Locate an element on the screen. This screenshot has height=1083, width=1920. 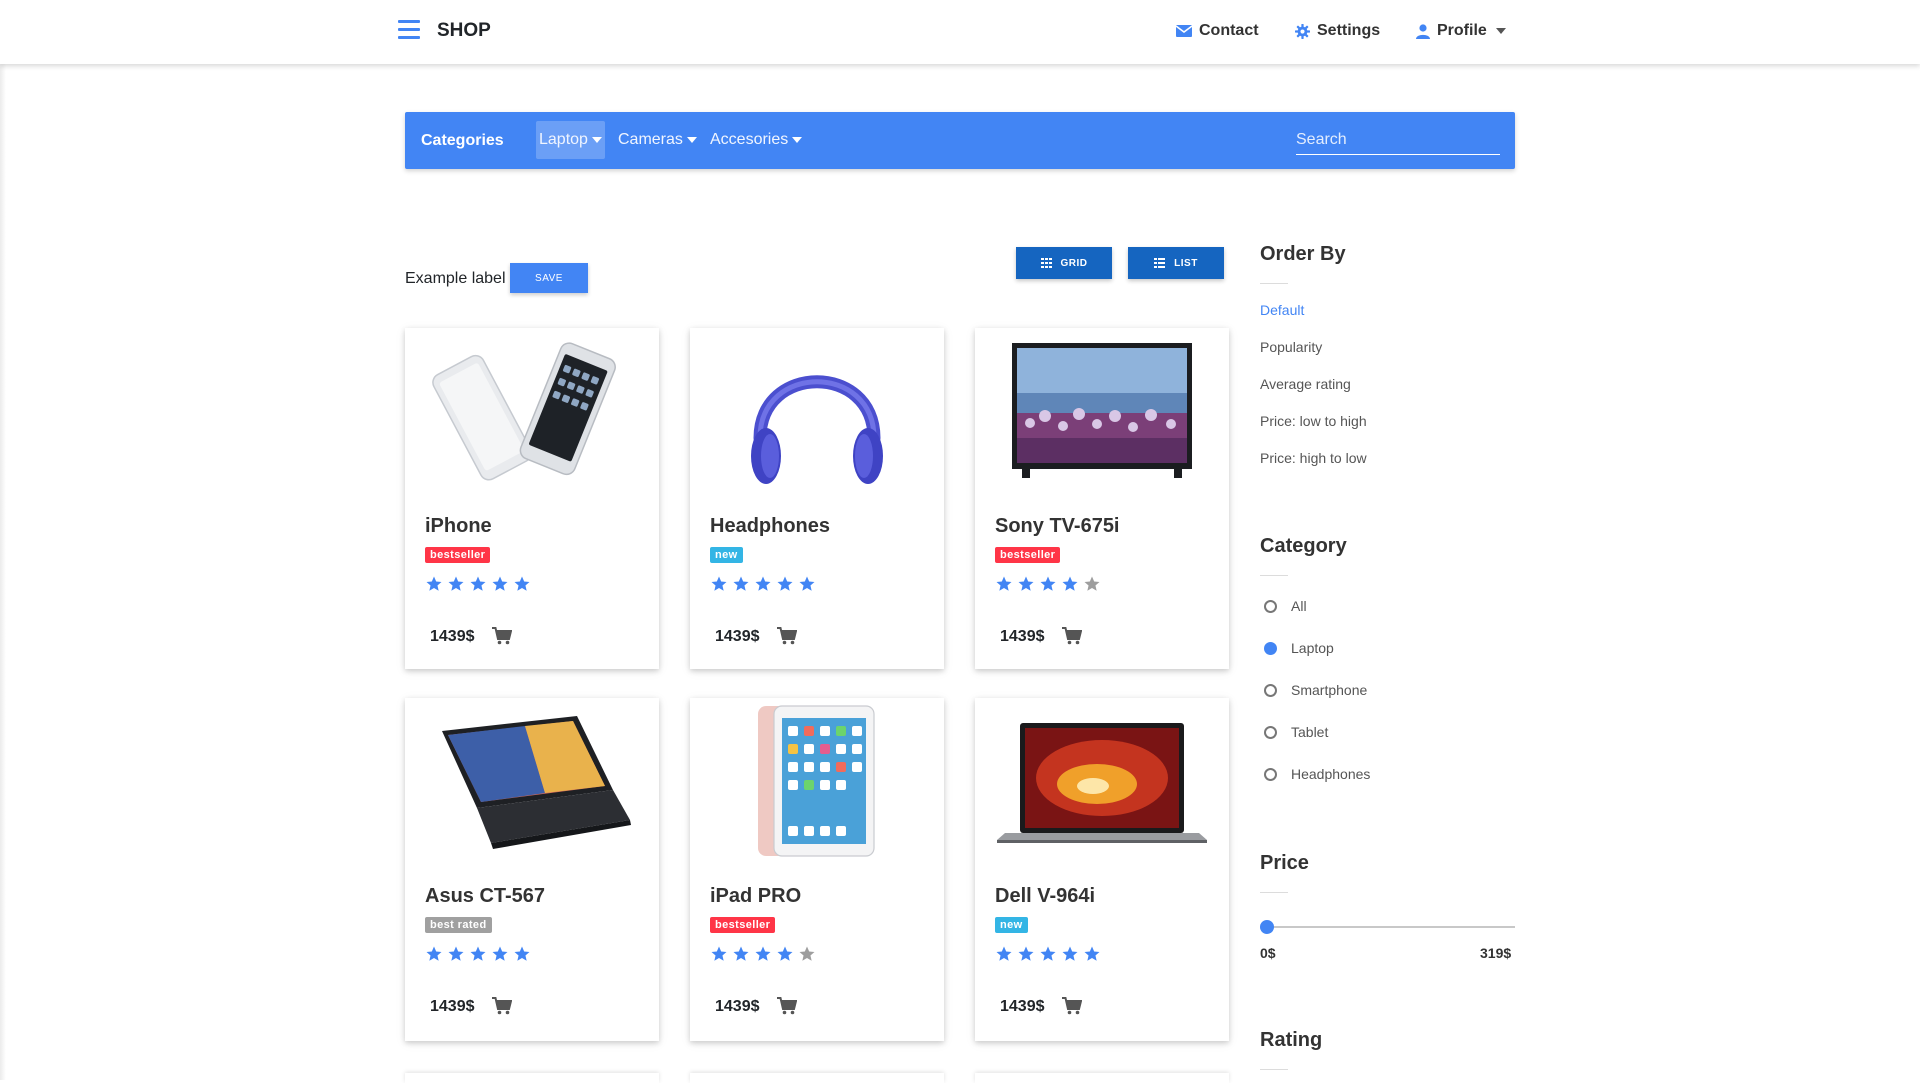
order-option-average-rating: Average rating is located at coordinates (1305, 384).